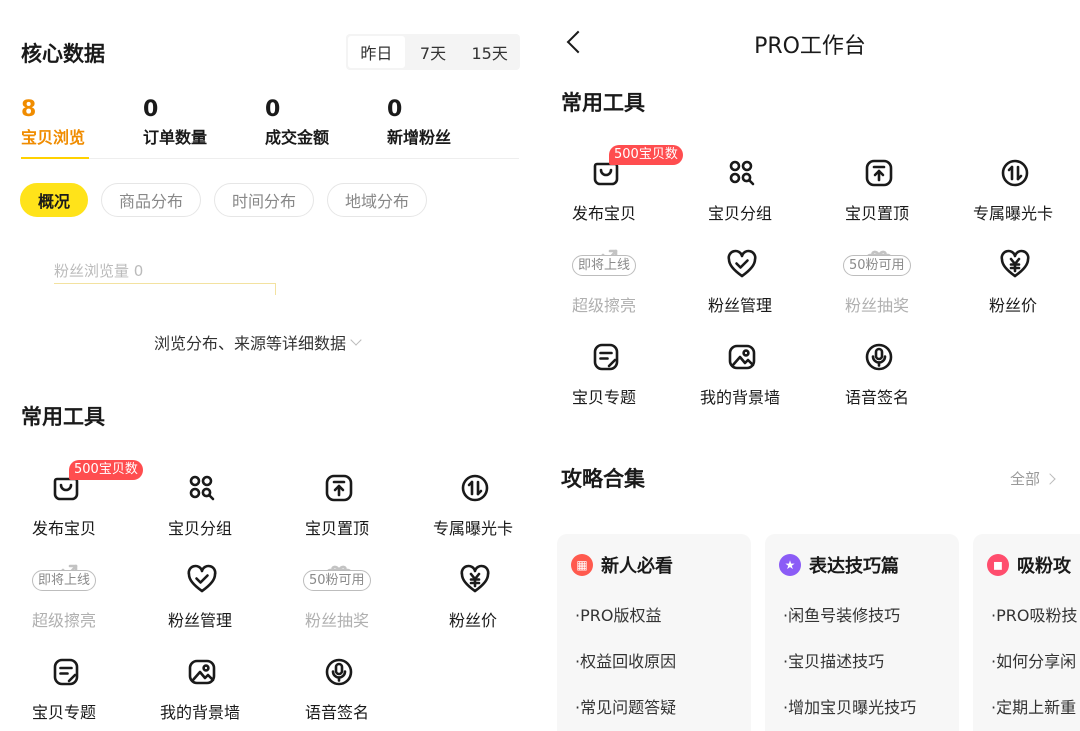 This screenshot has height=731, width=1080. What do you see at coordinates (53, 123) in the screenshot?
I see `stat-views: 8 宝贝浏览` at bounding box center [53, 123].